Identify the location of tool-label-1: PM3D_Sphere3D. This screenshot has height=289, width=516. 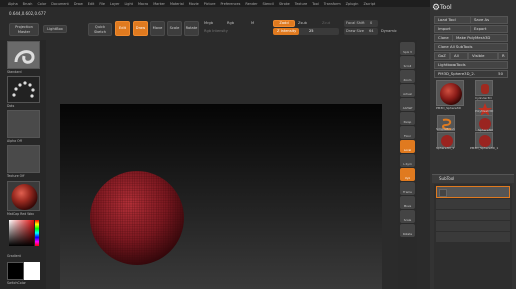
(448, 108).